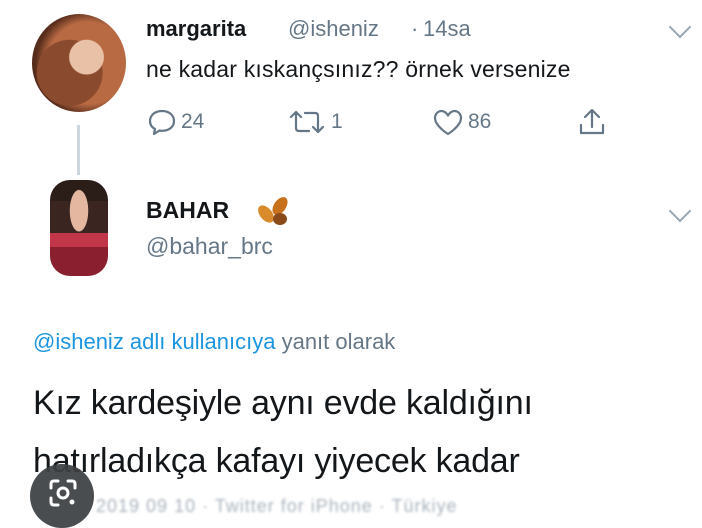  Describe the element at coordinates (307, 122) in the screenshot. I see `retweet-icon` at that location.